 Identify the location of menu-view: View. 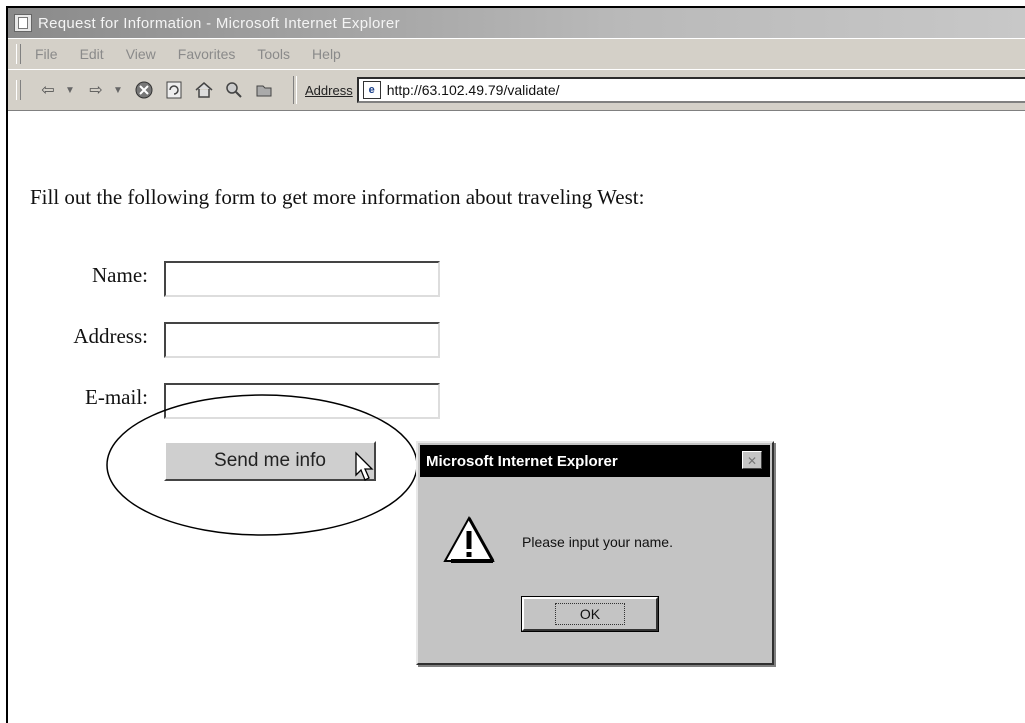
(141, 54).